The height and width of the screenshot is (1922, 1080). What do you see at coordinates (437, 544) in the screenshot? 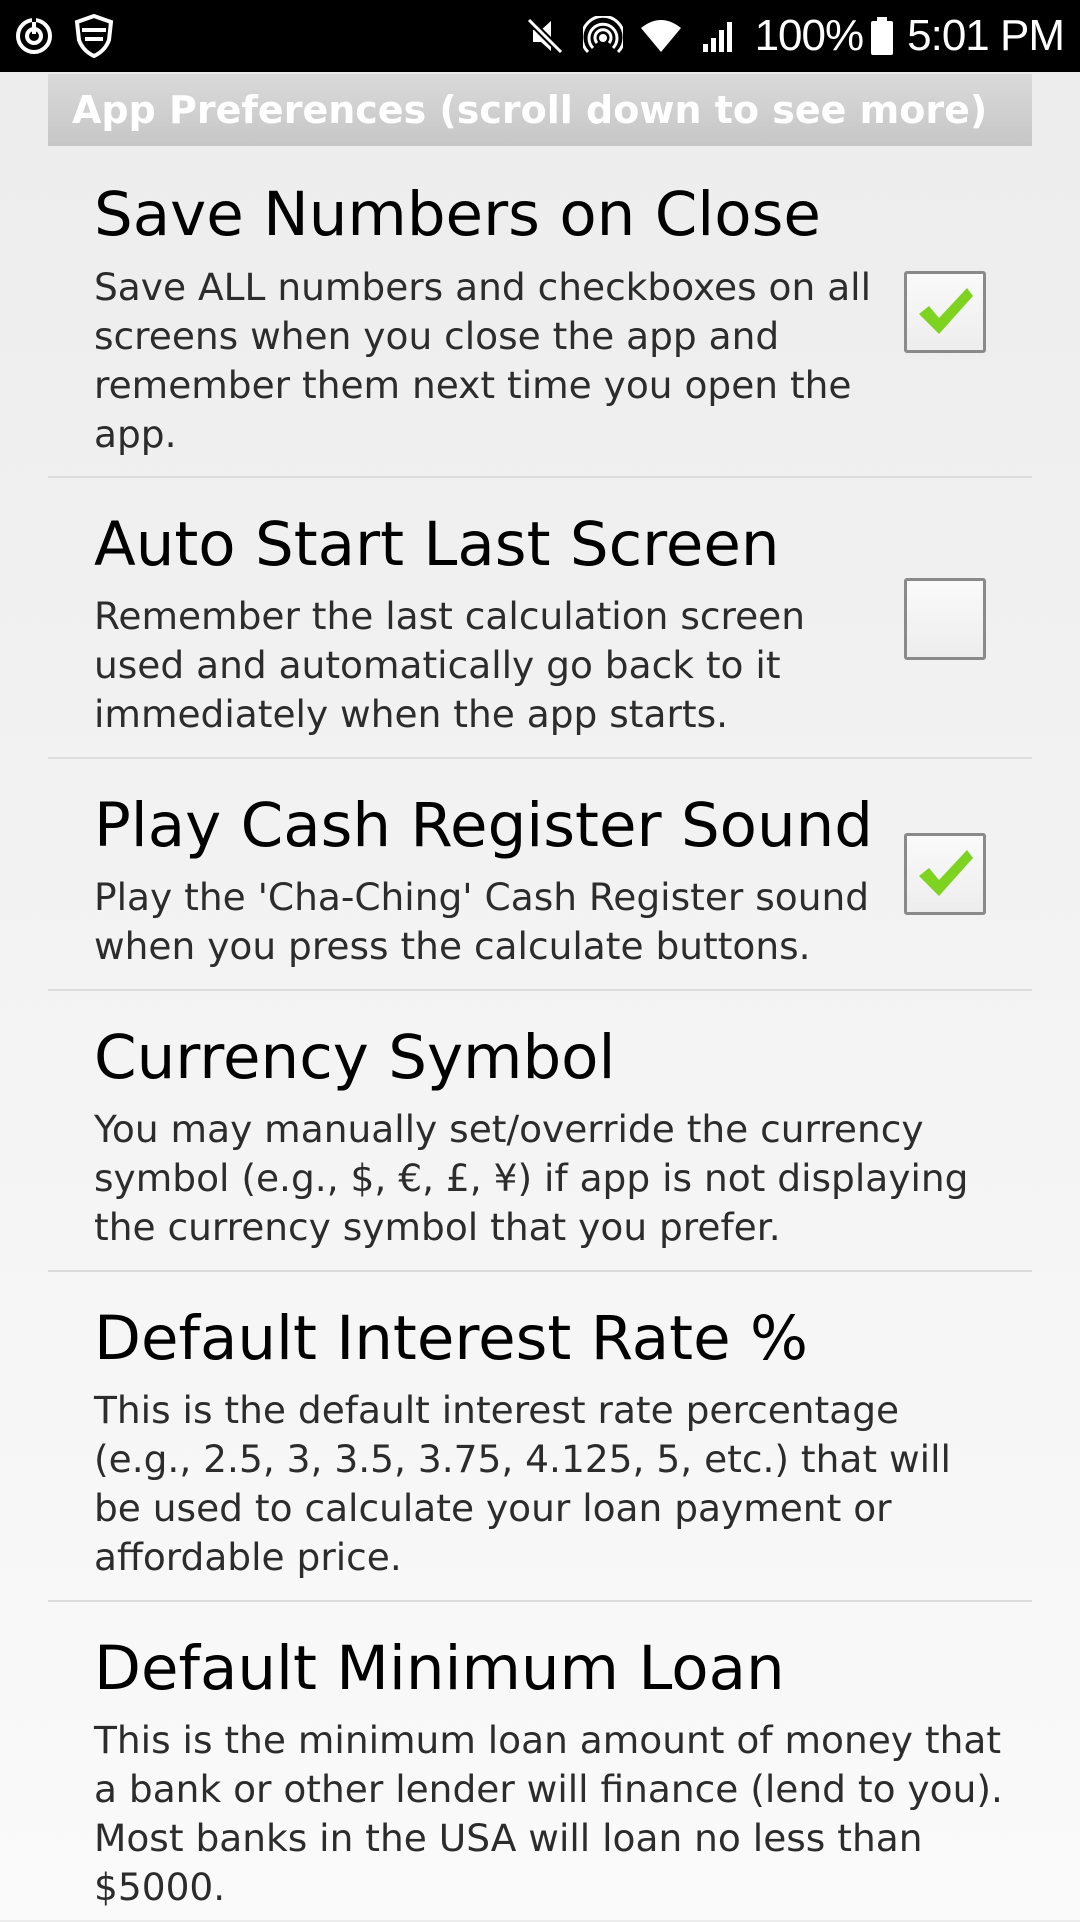
I see `pref-title: Auto Start Last Screen` at bounding box center [437, 544].